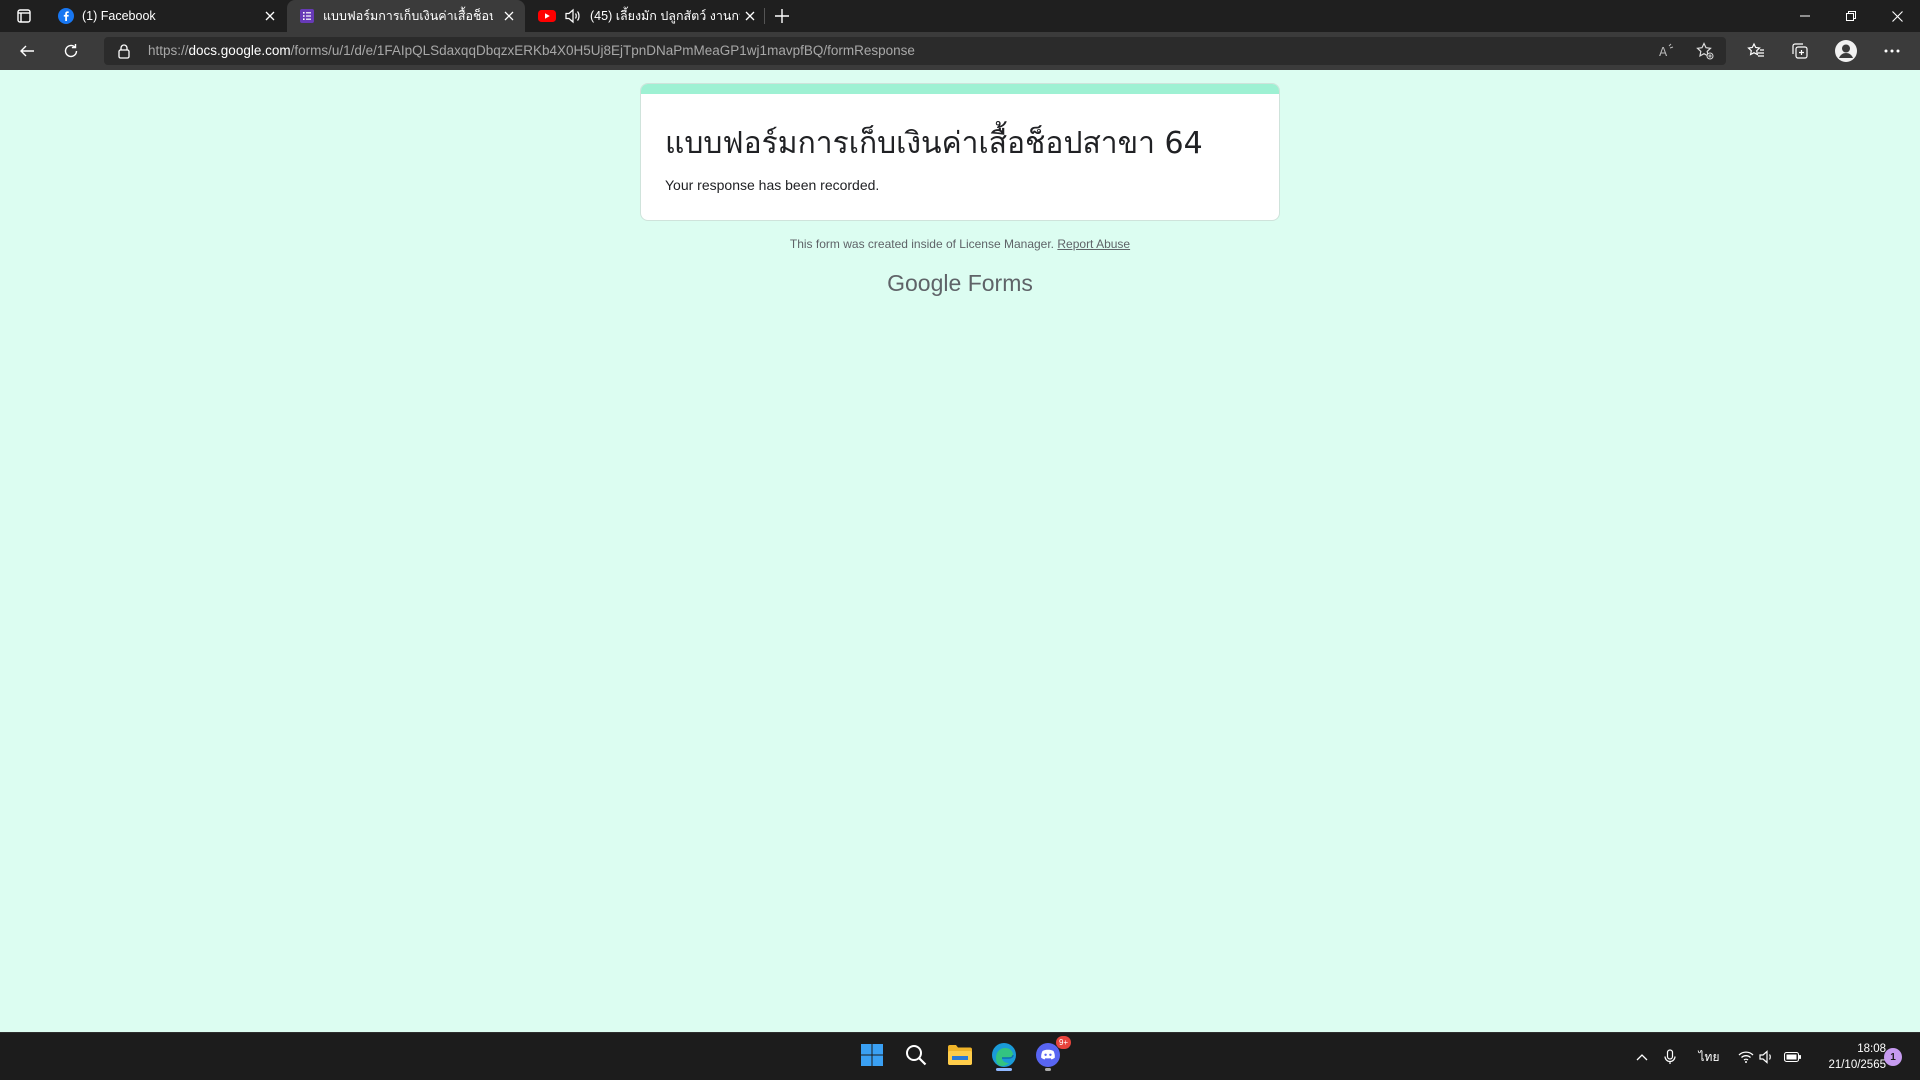 The image size is (1920, 1080). I want to click on report-abuse-link: Report Abuse, so click(1093, 244).